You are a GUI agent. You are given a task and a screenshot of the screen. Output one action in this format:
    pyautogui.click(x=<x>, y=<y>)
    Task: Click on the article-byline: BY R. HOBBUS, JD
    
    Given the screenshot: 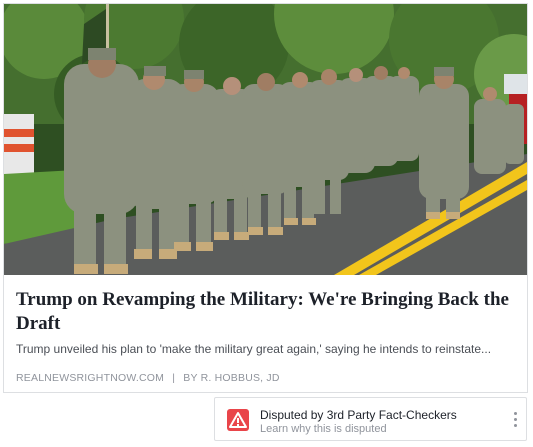 What is the action you would take?
    pyautogui.click(x=231, y=378)
    